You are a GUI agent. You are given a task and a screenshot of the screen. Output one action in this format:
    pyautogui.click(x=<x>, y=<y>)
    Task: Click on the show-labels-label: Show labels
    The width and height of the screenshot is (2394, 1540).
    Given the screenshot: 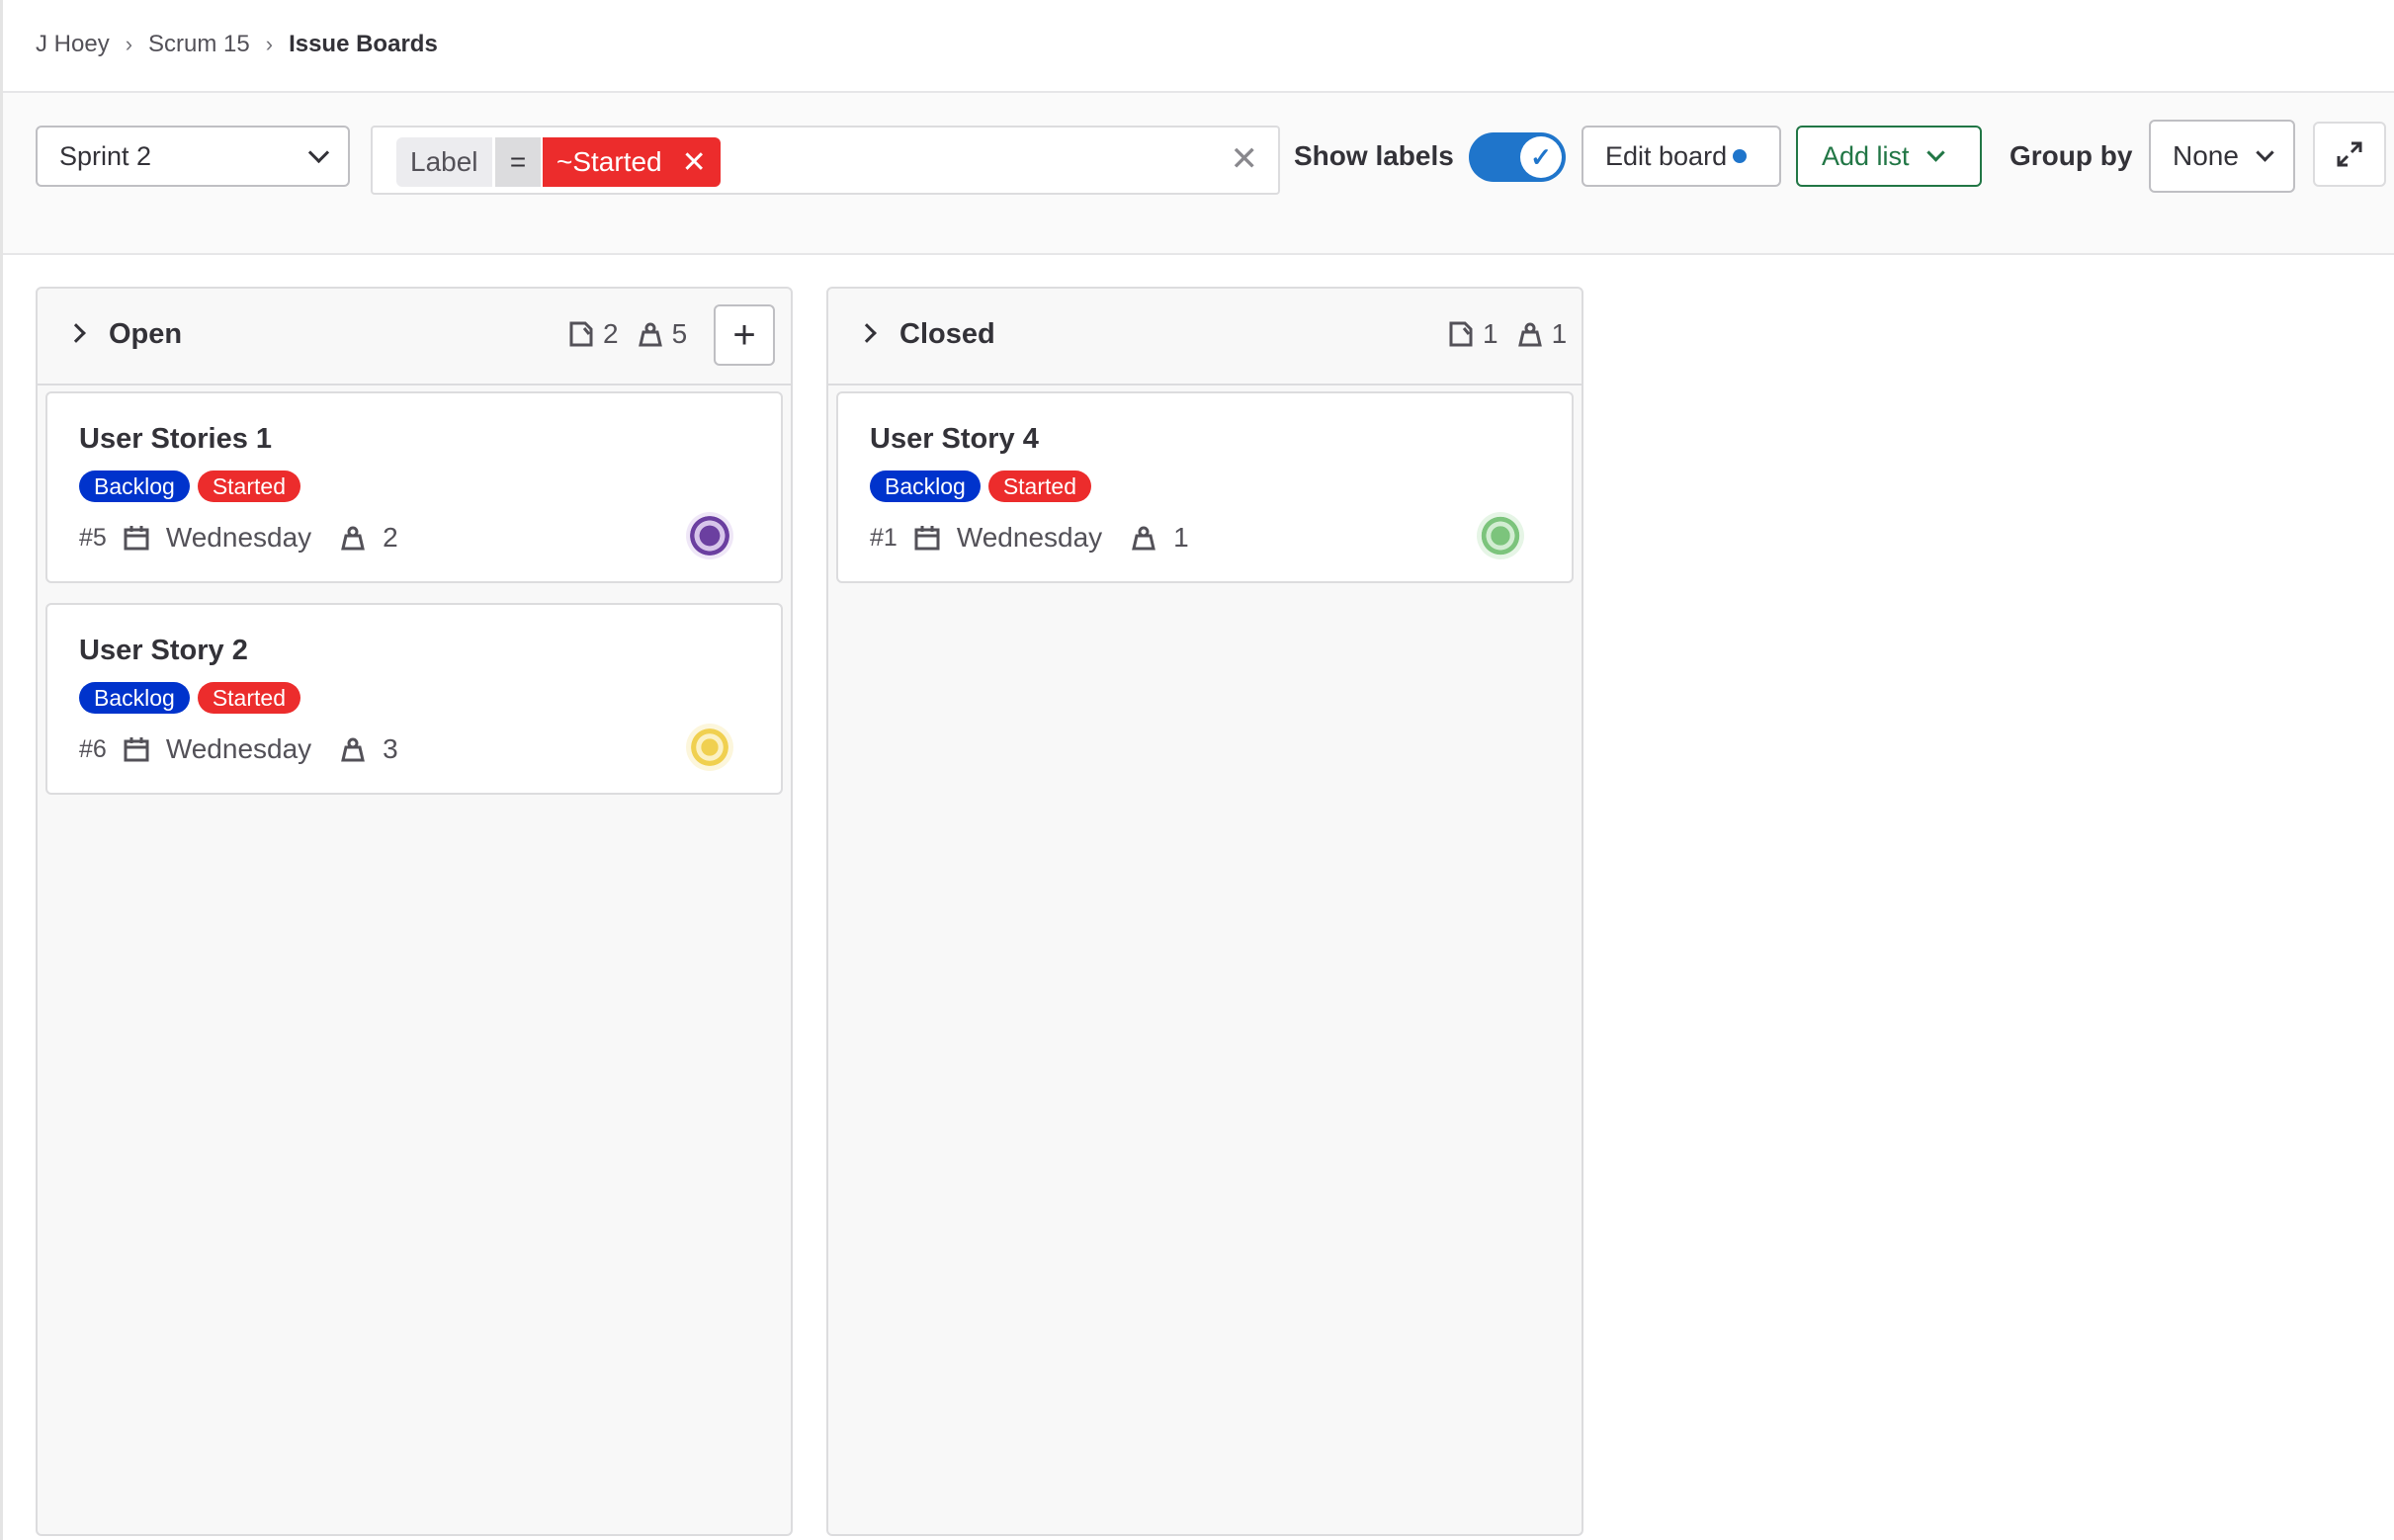 What is the action you would take?
    pyautogui.click(x=1374, y=156)
    